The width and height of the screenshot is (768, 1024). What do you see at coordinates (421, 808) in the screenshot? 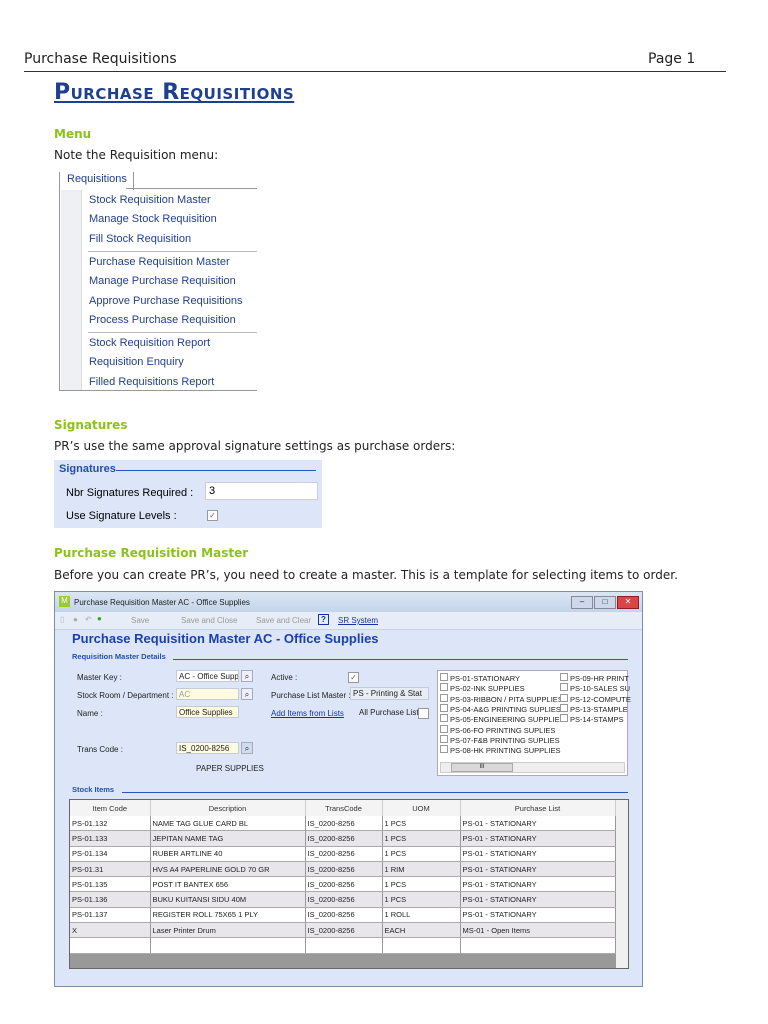
I see `column-header: UOM` at bounding box center [421, 808].